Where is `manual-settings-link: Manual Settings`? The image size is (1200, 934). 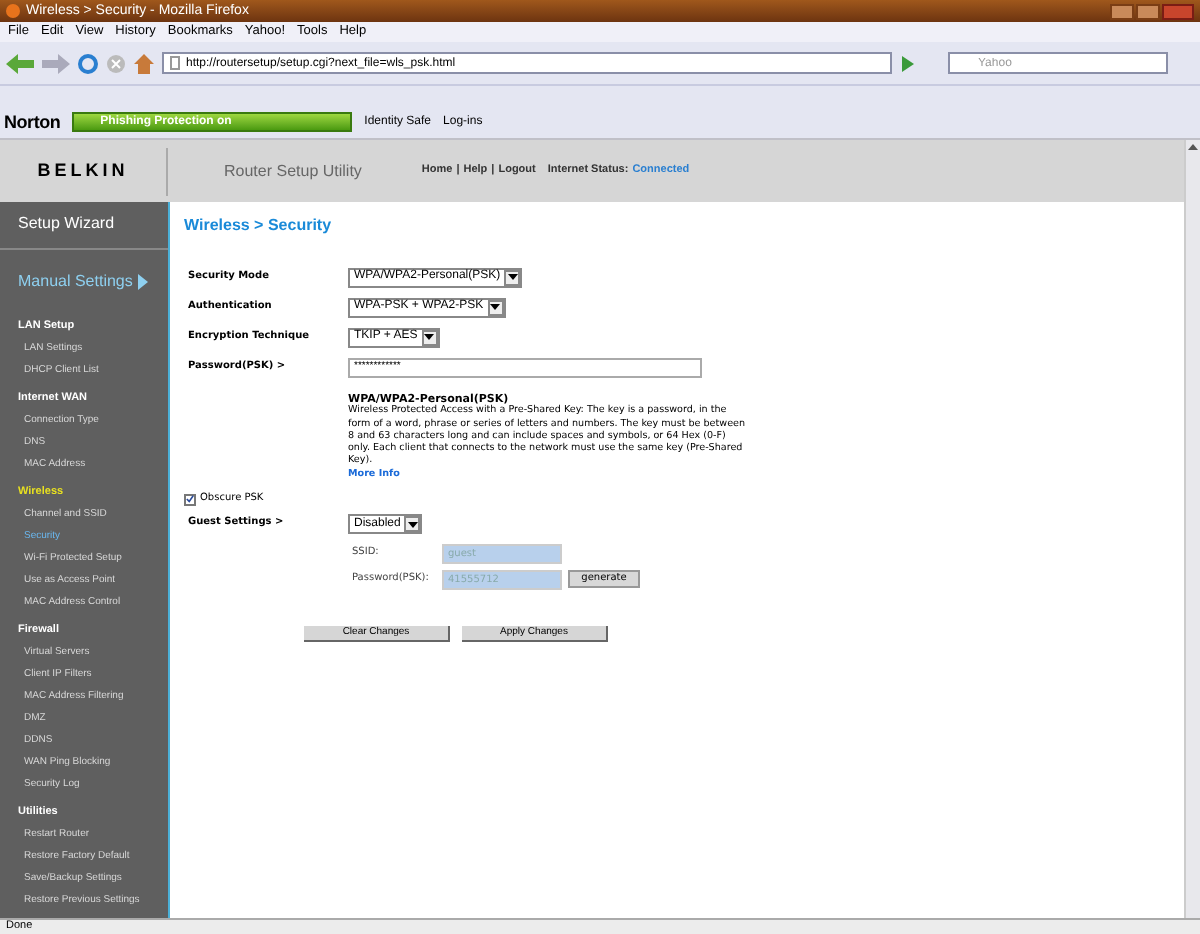
manual-settings-link: Manual Settings is located at coordinates (84, 282).